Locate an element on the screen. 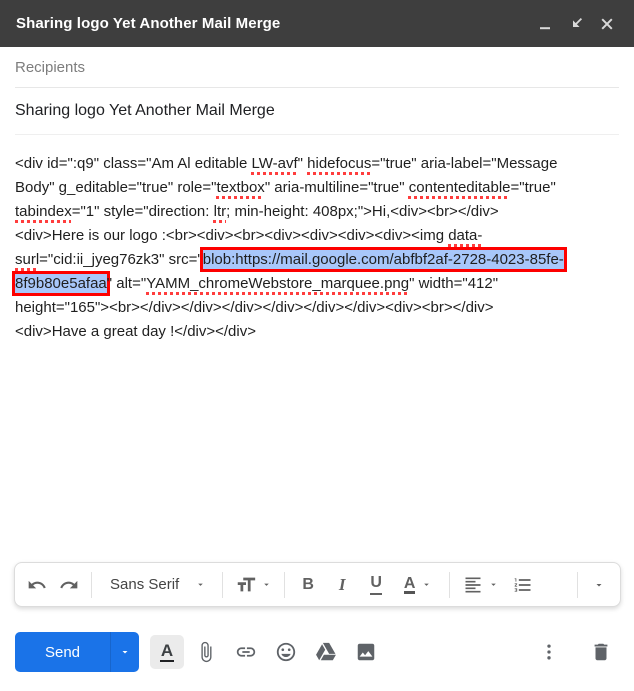 This screenshot has height=691, width=634. align-left-icon is located at coordinates (473, 584).